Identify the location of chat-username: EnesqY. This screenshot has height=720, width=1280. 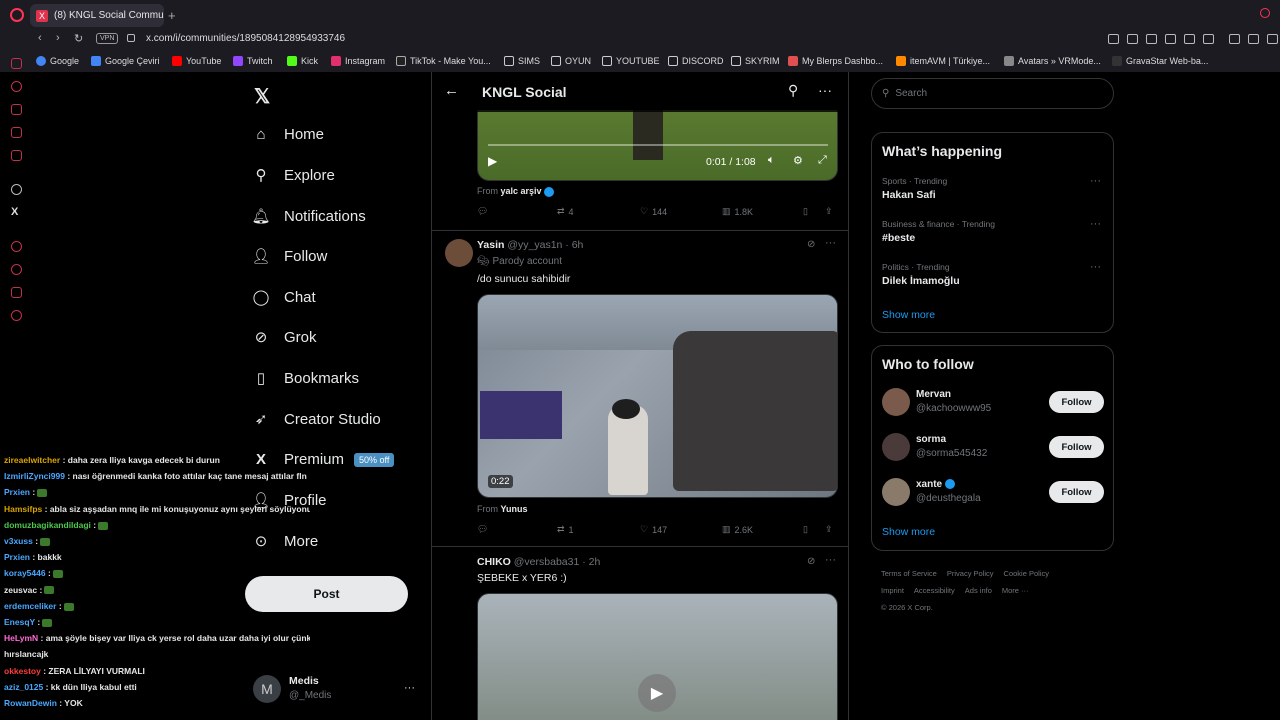
(19, 622).